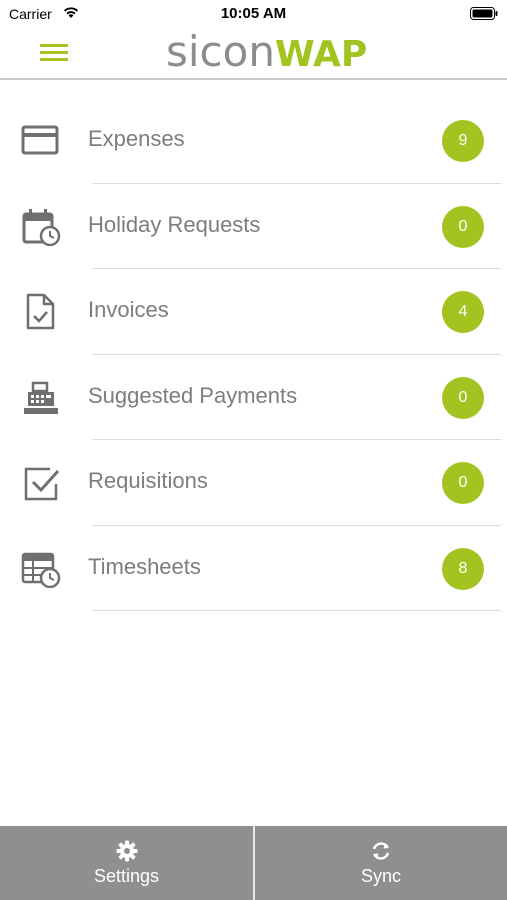 Image resolution: width=507 pixels, height=900 pixels. What do you see at coordinates (296, 610) in the screenshot?
I see `divider` at bounding box center [296, 610].